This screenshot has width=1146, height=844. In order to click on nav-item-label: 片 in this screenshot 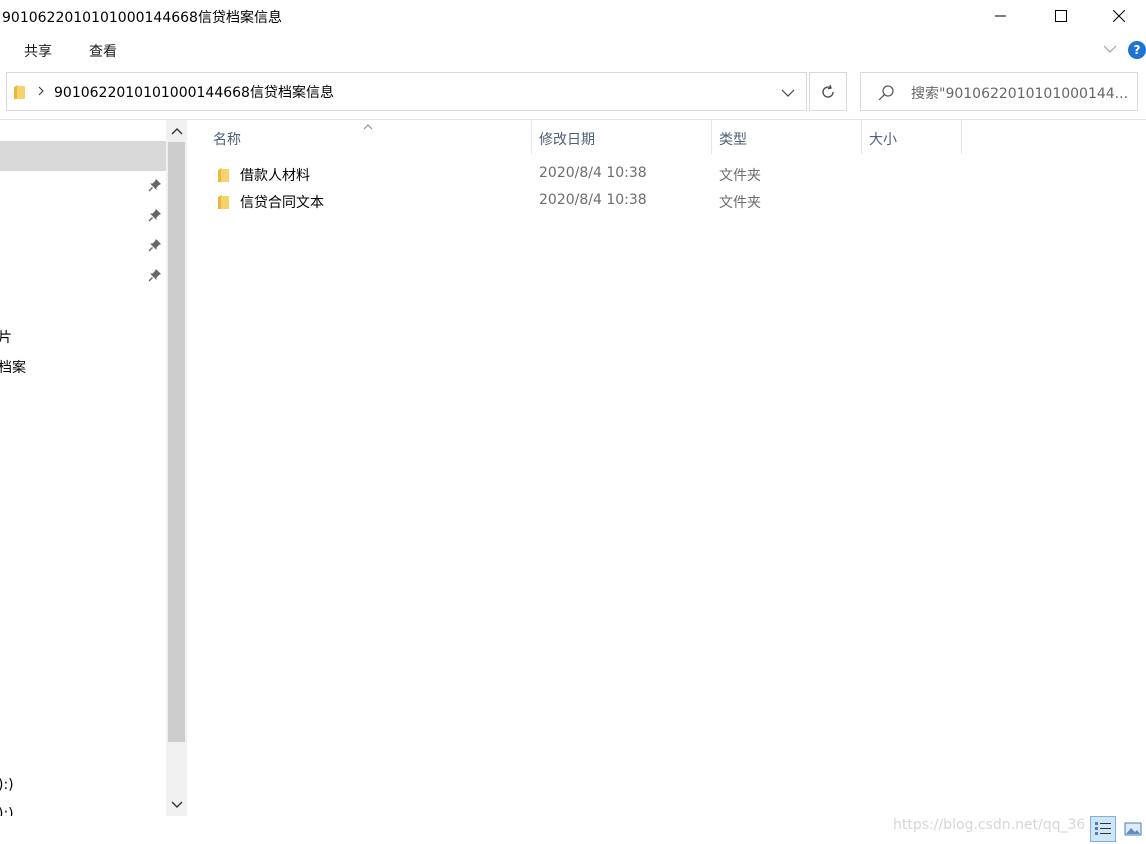, I will do `click(6, 337)`.